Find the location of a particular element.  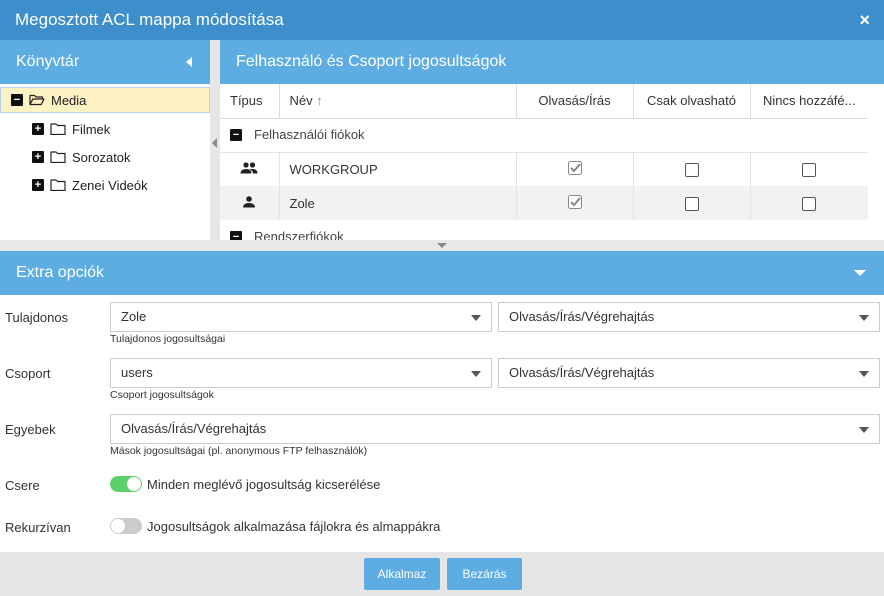

replace-toggle-label: Minden meglévő jogosultság kicserélése is located at coordinates (264, 484).